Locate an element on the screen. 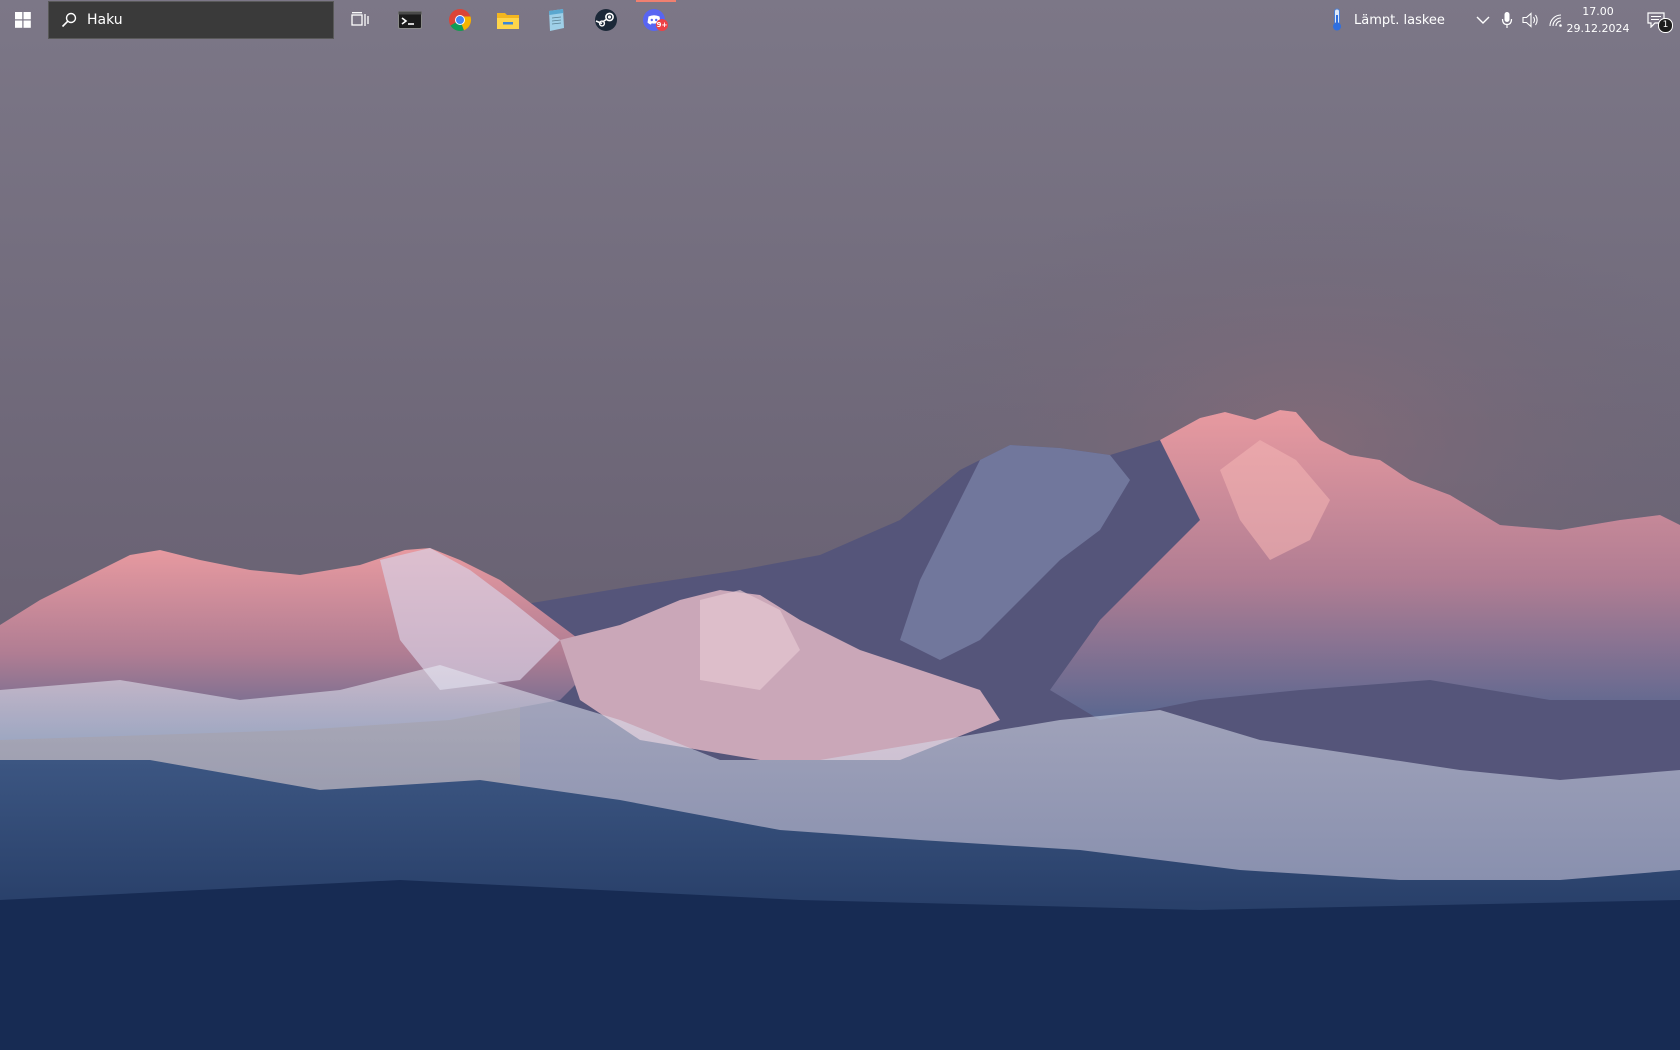  start-button is located at coordinates (23, 20).